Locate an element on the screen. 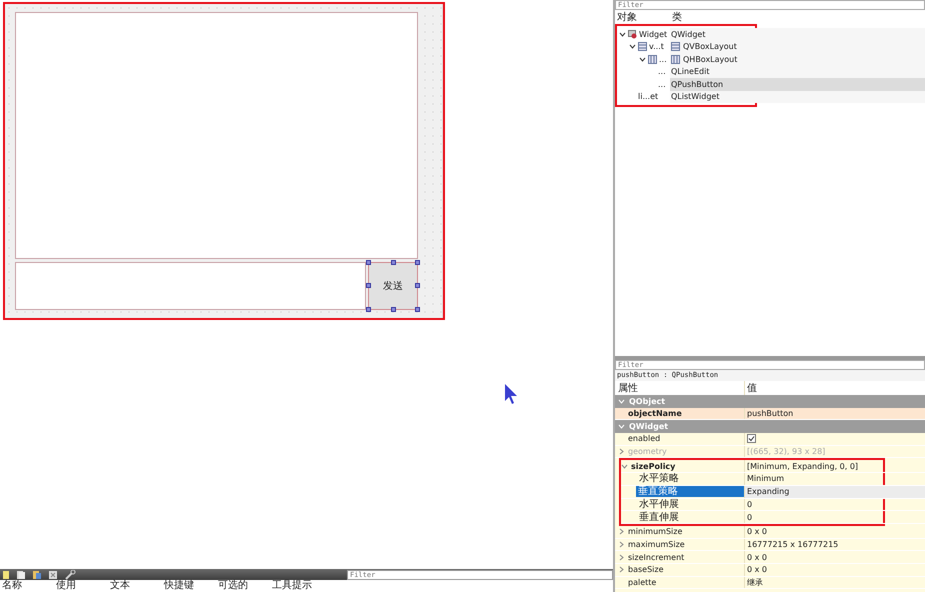 The image size is (925, 592). property-value: pushButton is located at coordinates (770, 413).